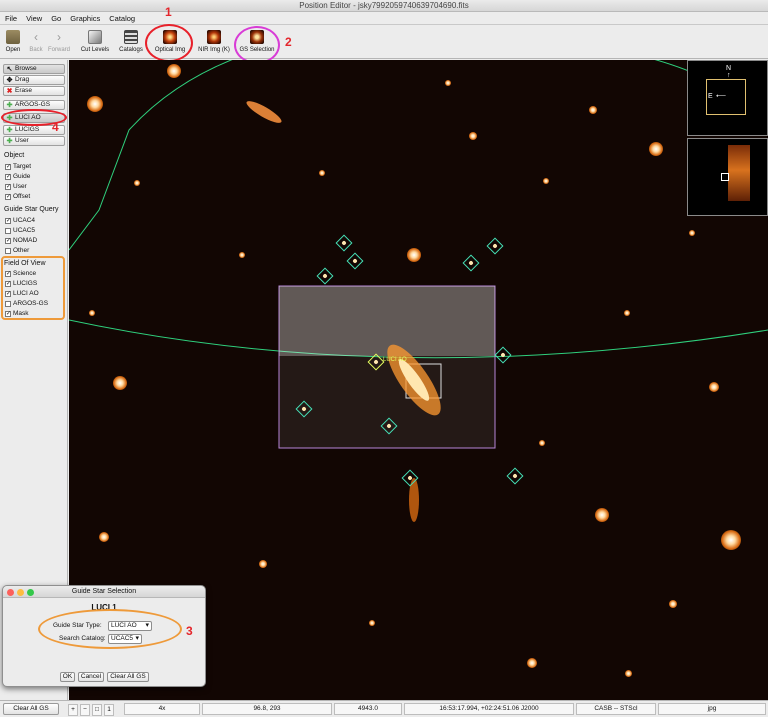 This screenshot has height=717, width=768. What do you see at coordinates (97, 710) in the screenshot?
I see `zoom-fit-icon: □` at bounding box center [97, 710].